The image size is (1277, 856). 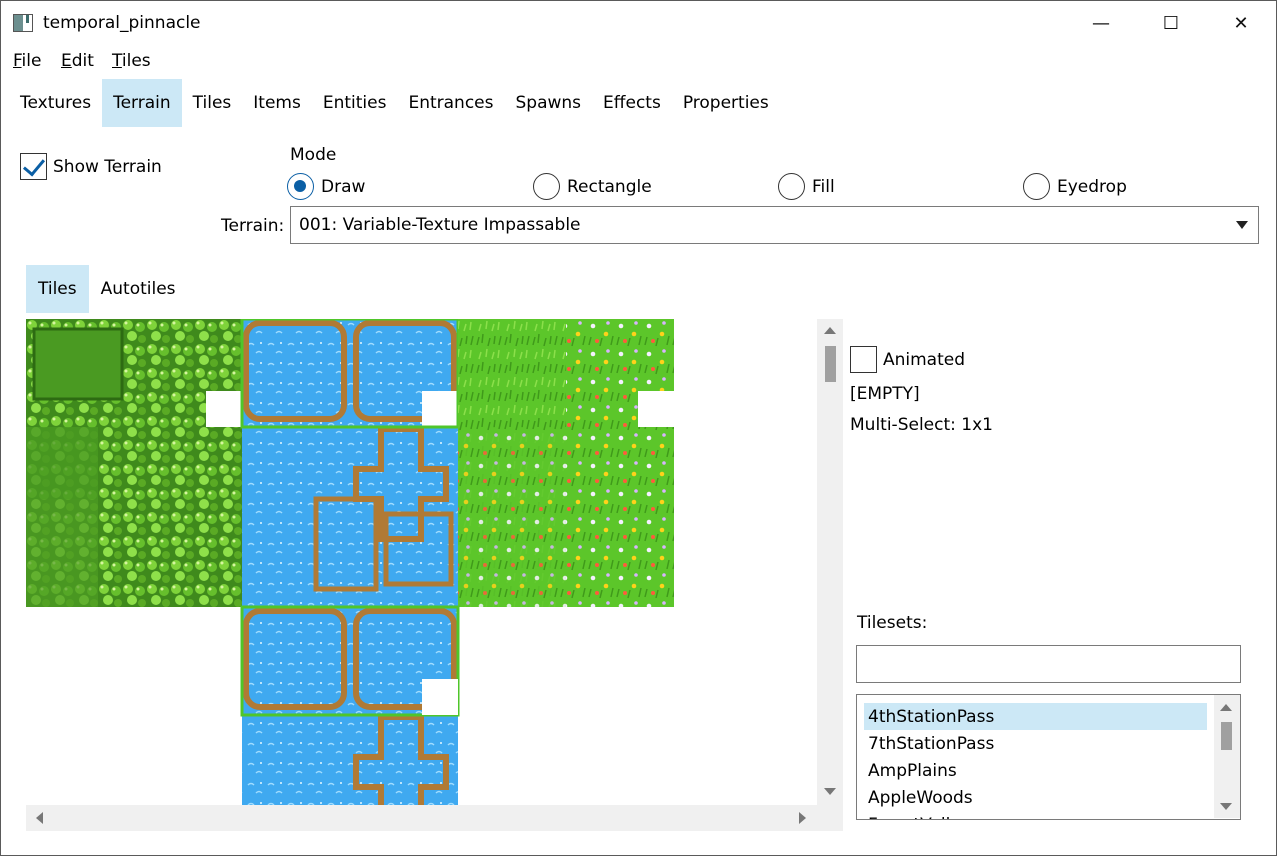 I want to click on menu-file: File, so click(x=27, y=61).